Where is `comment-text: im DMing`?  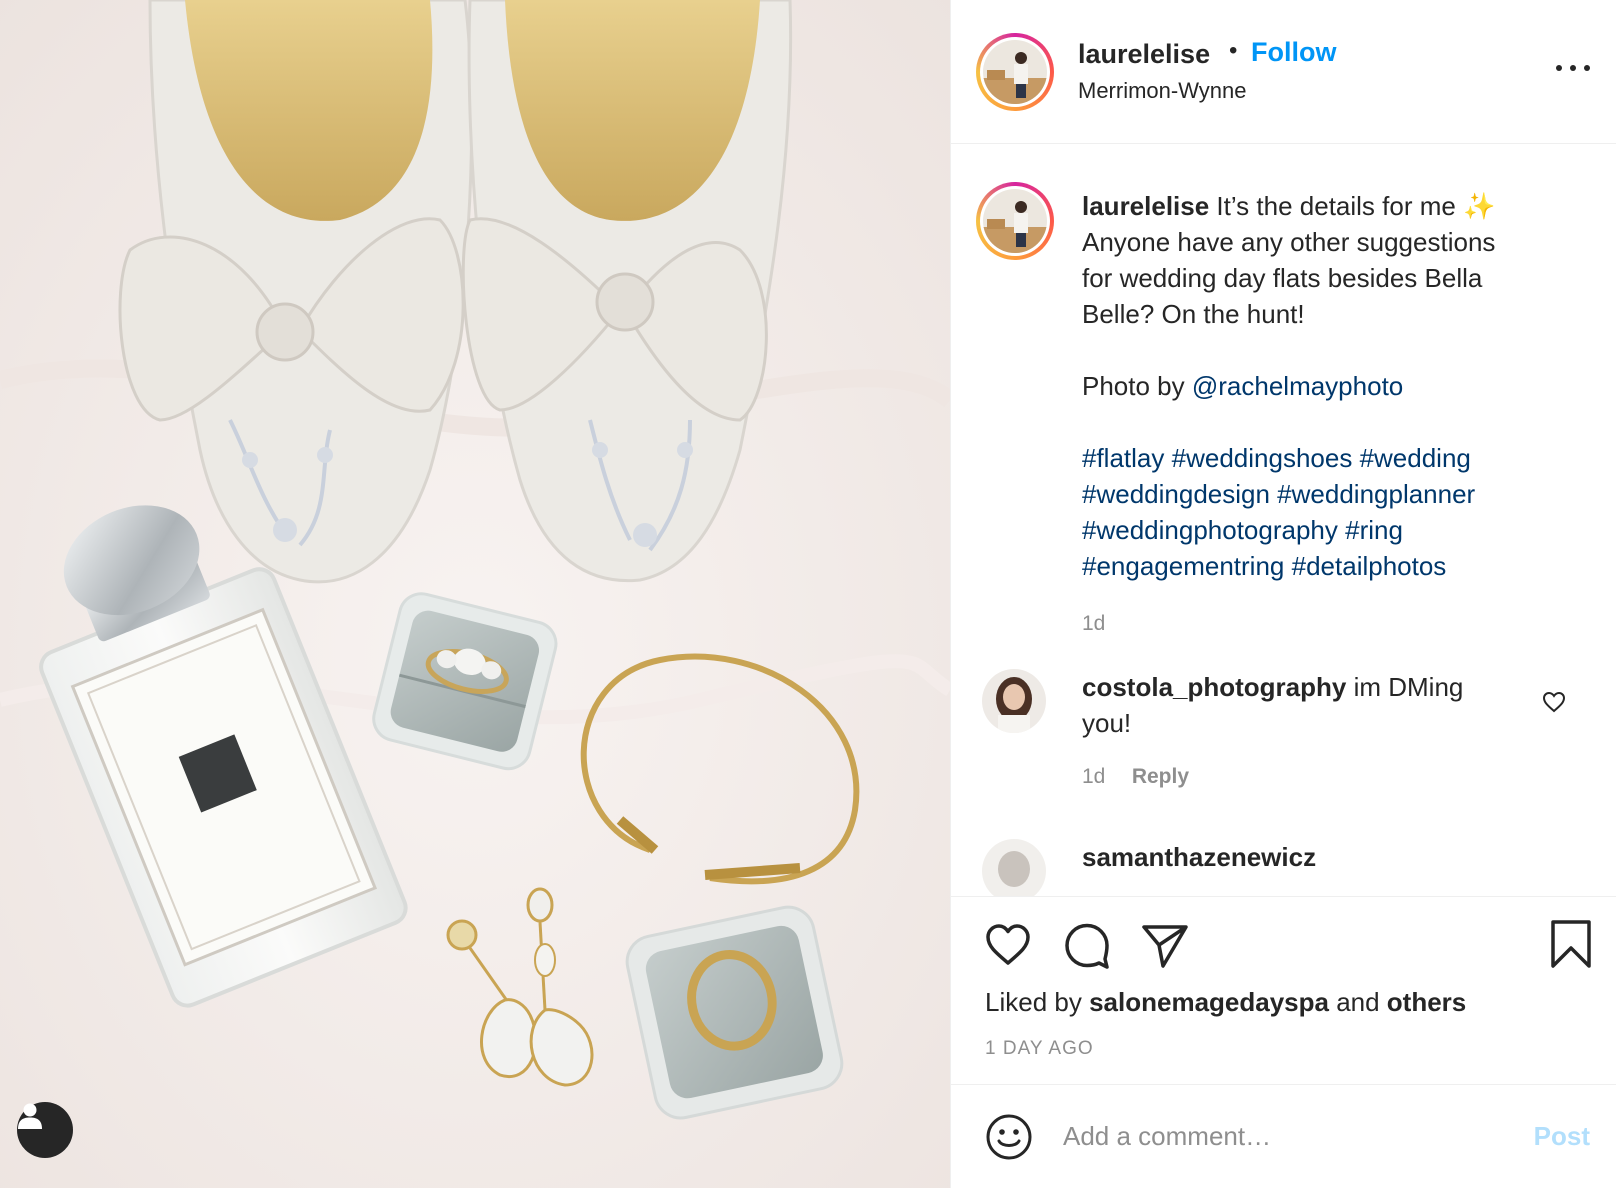
comment-text: im DMing is located at coordinates (1405, 687).